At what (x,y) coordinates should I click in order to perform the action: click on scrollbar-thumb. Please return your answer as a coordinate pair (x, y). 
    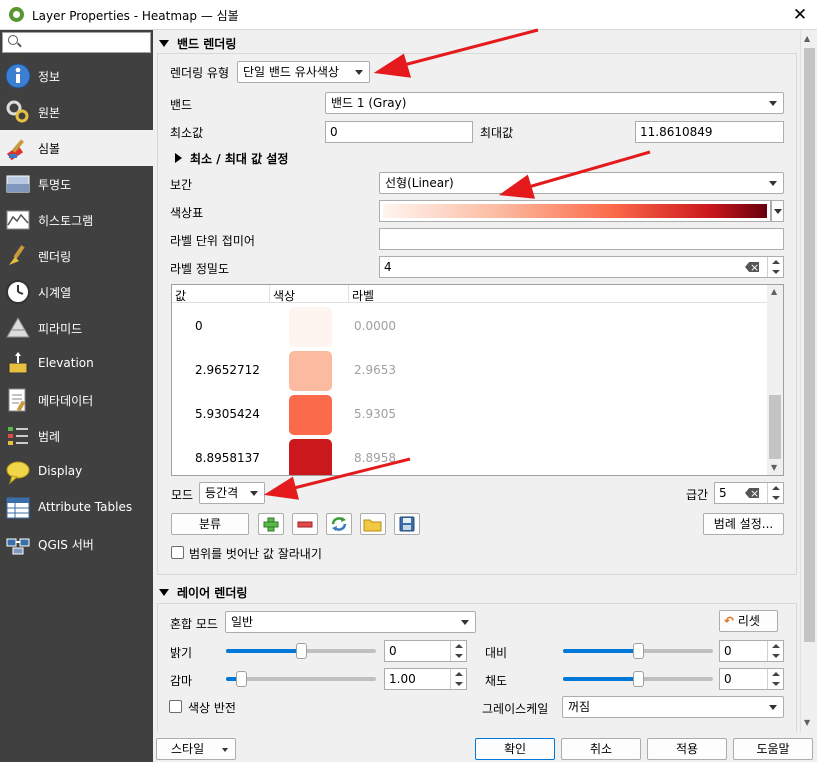
    Looking at the image, I should click on (809, 345).